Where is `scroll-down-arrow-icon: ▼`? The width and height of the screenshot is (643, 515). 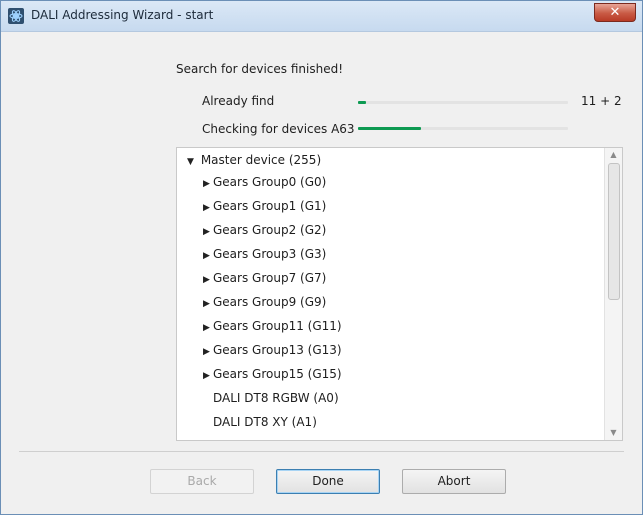
scroll-down-arrow-icon: ▼ is located at coordinates (613, 433).